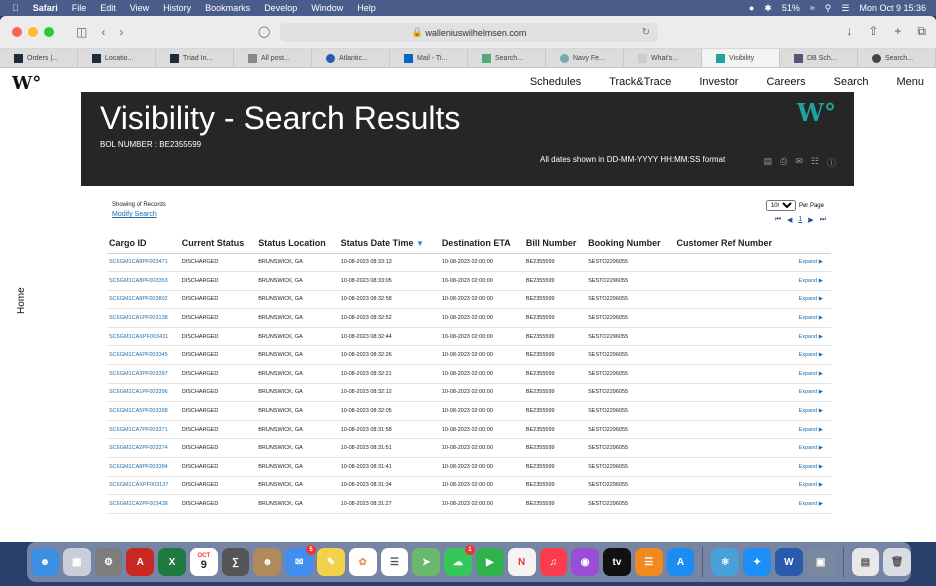 This screenshot has height=586, width=936. What do you see at coordinates (800, 220) in the screenshot?
I see `current-page: 1` at bounding box center [800, 220].